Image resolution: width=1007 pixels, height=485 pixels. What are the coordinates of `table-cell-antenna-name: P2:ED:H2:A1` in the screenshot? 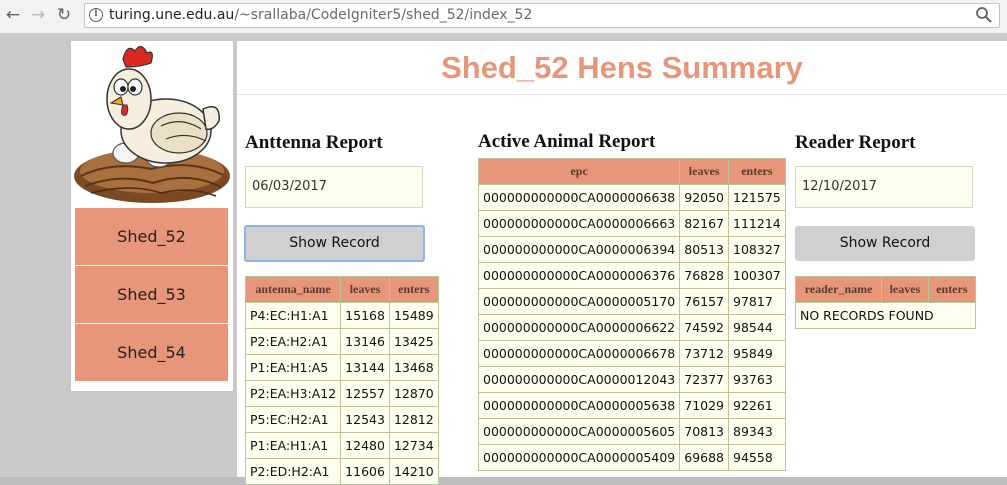 It's located at (293, 471).